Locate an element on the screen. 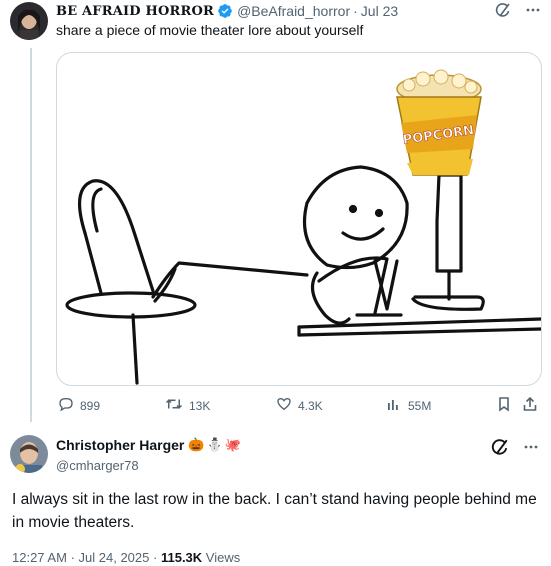 The image size is (551, 566). reply-header: Christopher Harger 🎃 ⛄ 🐙 is located at coordinates (148, 445).